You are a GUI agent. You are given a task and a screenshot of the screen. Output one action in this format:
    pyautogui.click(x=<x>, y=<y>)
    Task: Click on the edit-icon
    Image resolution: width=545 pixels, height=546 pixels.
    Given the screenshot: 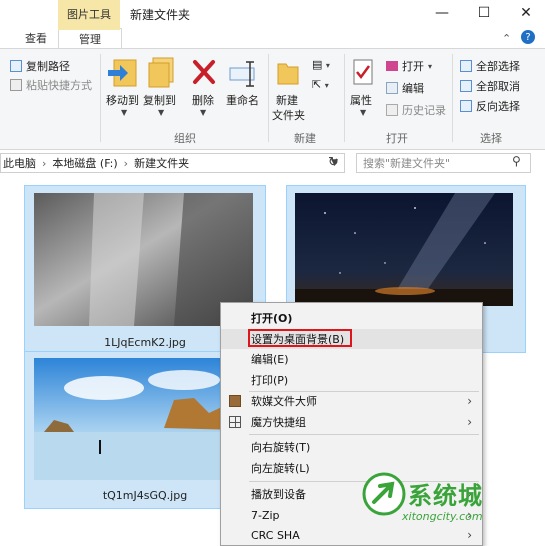 What is the action you would take?
    pyautogui.click(x=392, y=88)
    